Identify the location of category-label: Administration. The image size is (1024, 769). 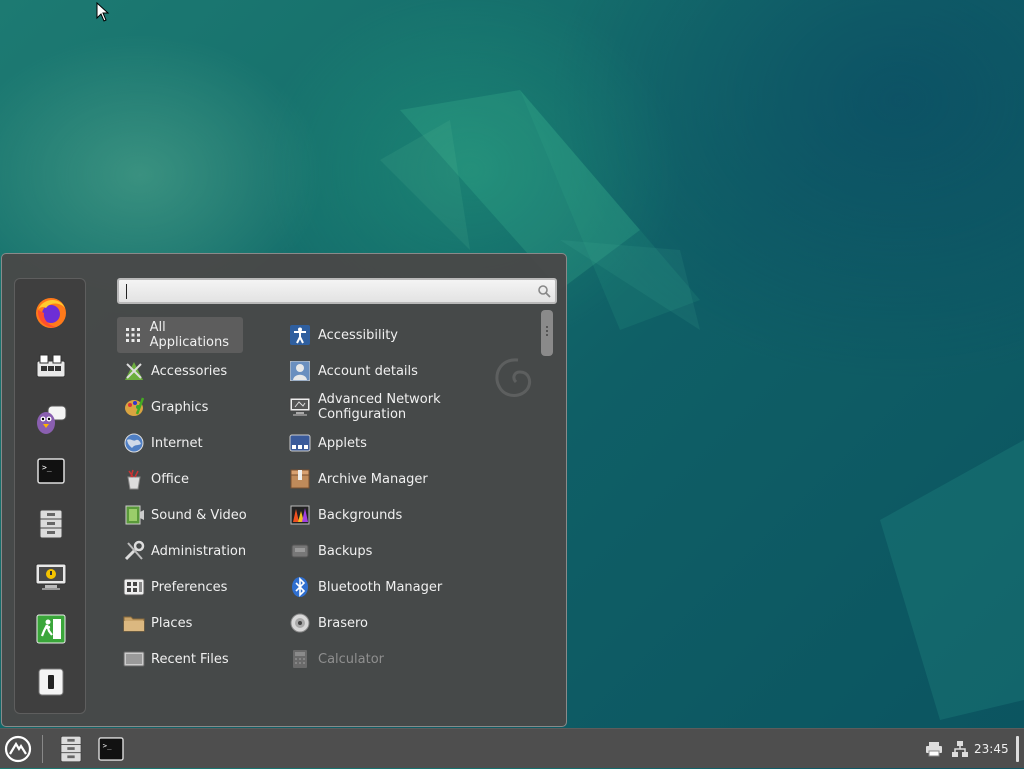
(199, 551).